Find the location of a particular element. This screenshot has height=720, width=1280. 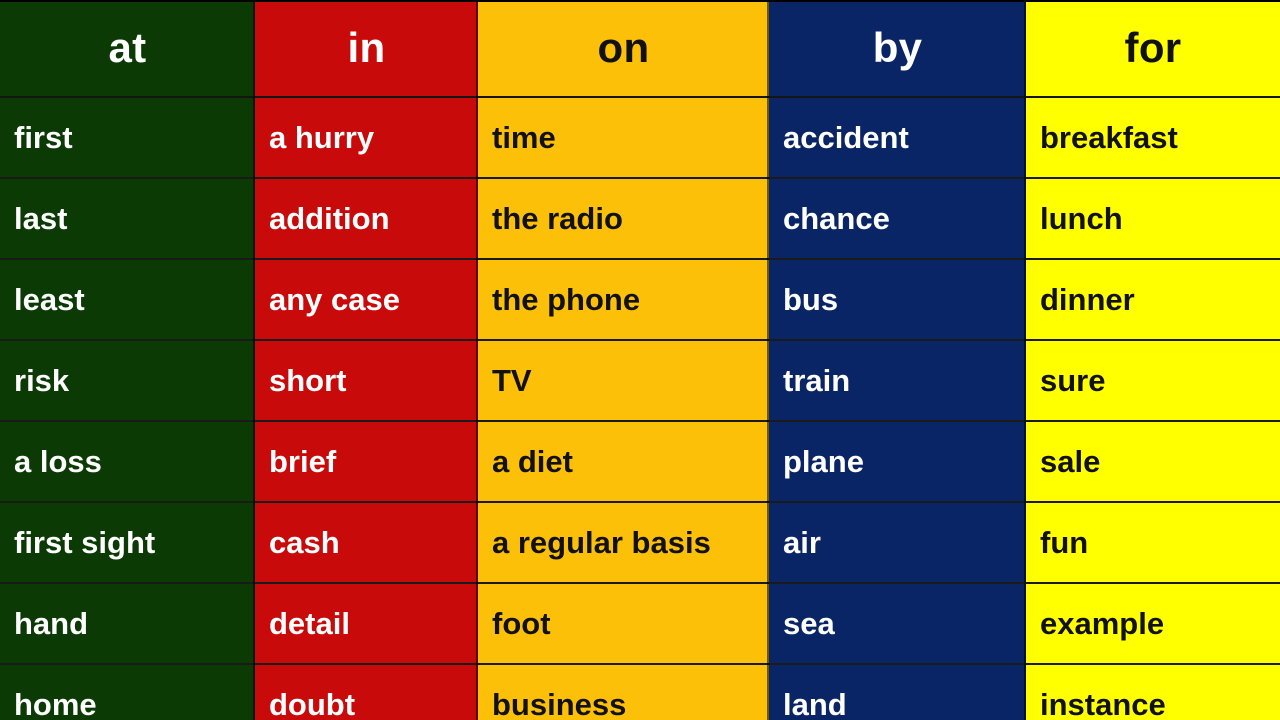

cell-by-8: land is located at coordinates (897, 692).